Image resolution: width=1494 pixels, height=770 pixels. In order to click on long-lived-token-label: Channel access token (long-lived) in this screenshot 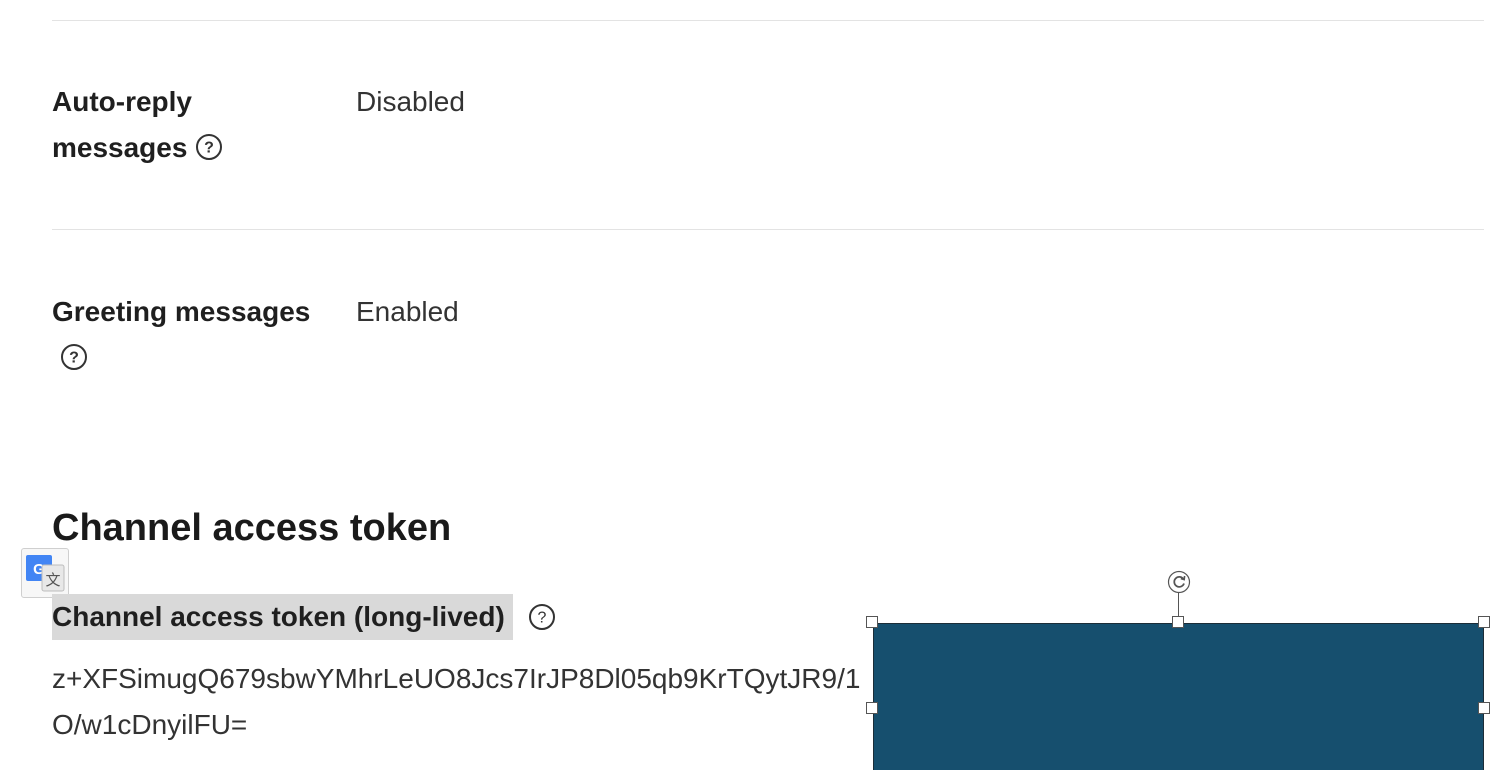, I will do `click(282, 617)`.